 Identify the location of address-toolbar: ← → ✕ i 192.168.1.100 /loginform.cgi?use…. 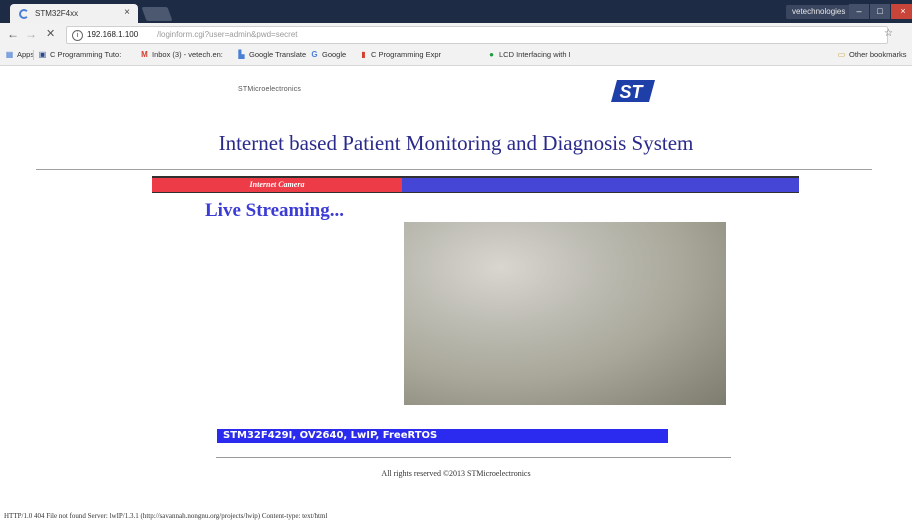
(456, 34).